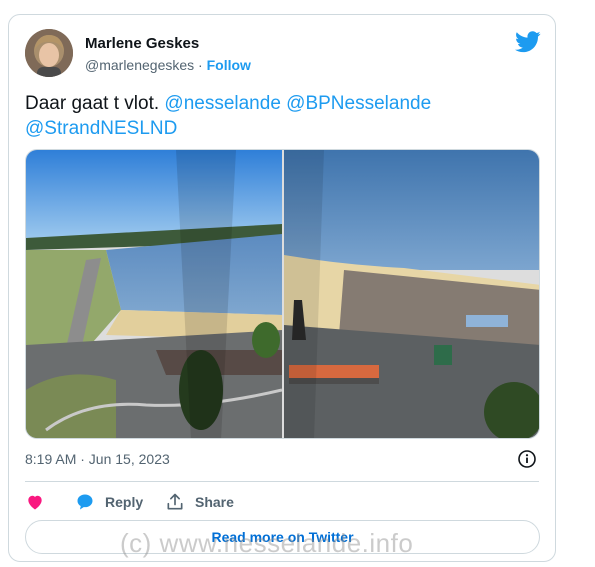 Image resolution: width=595 pixels, height=567 pixels. What do you see at coordinates (92, 103) in the screenshot?
I see `tweet-text-start: Daar gaat t vlot.` at bounding box center [92, 103].